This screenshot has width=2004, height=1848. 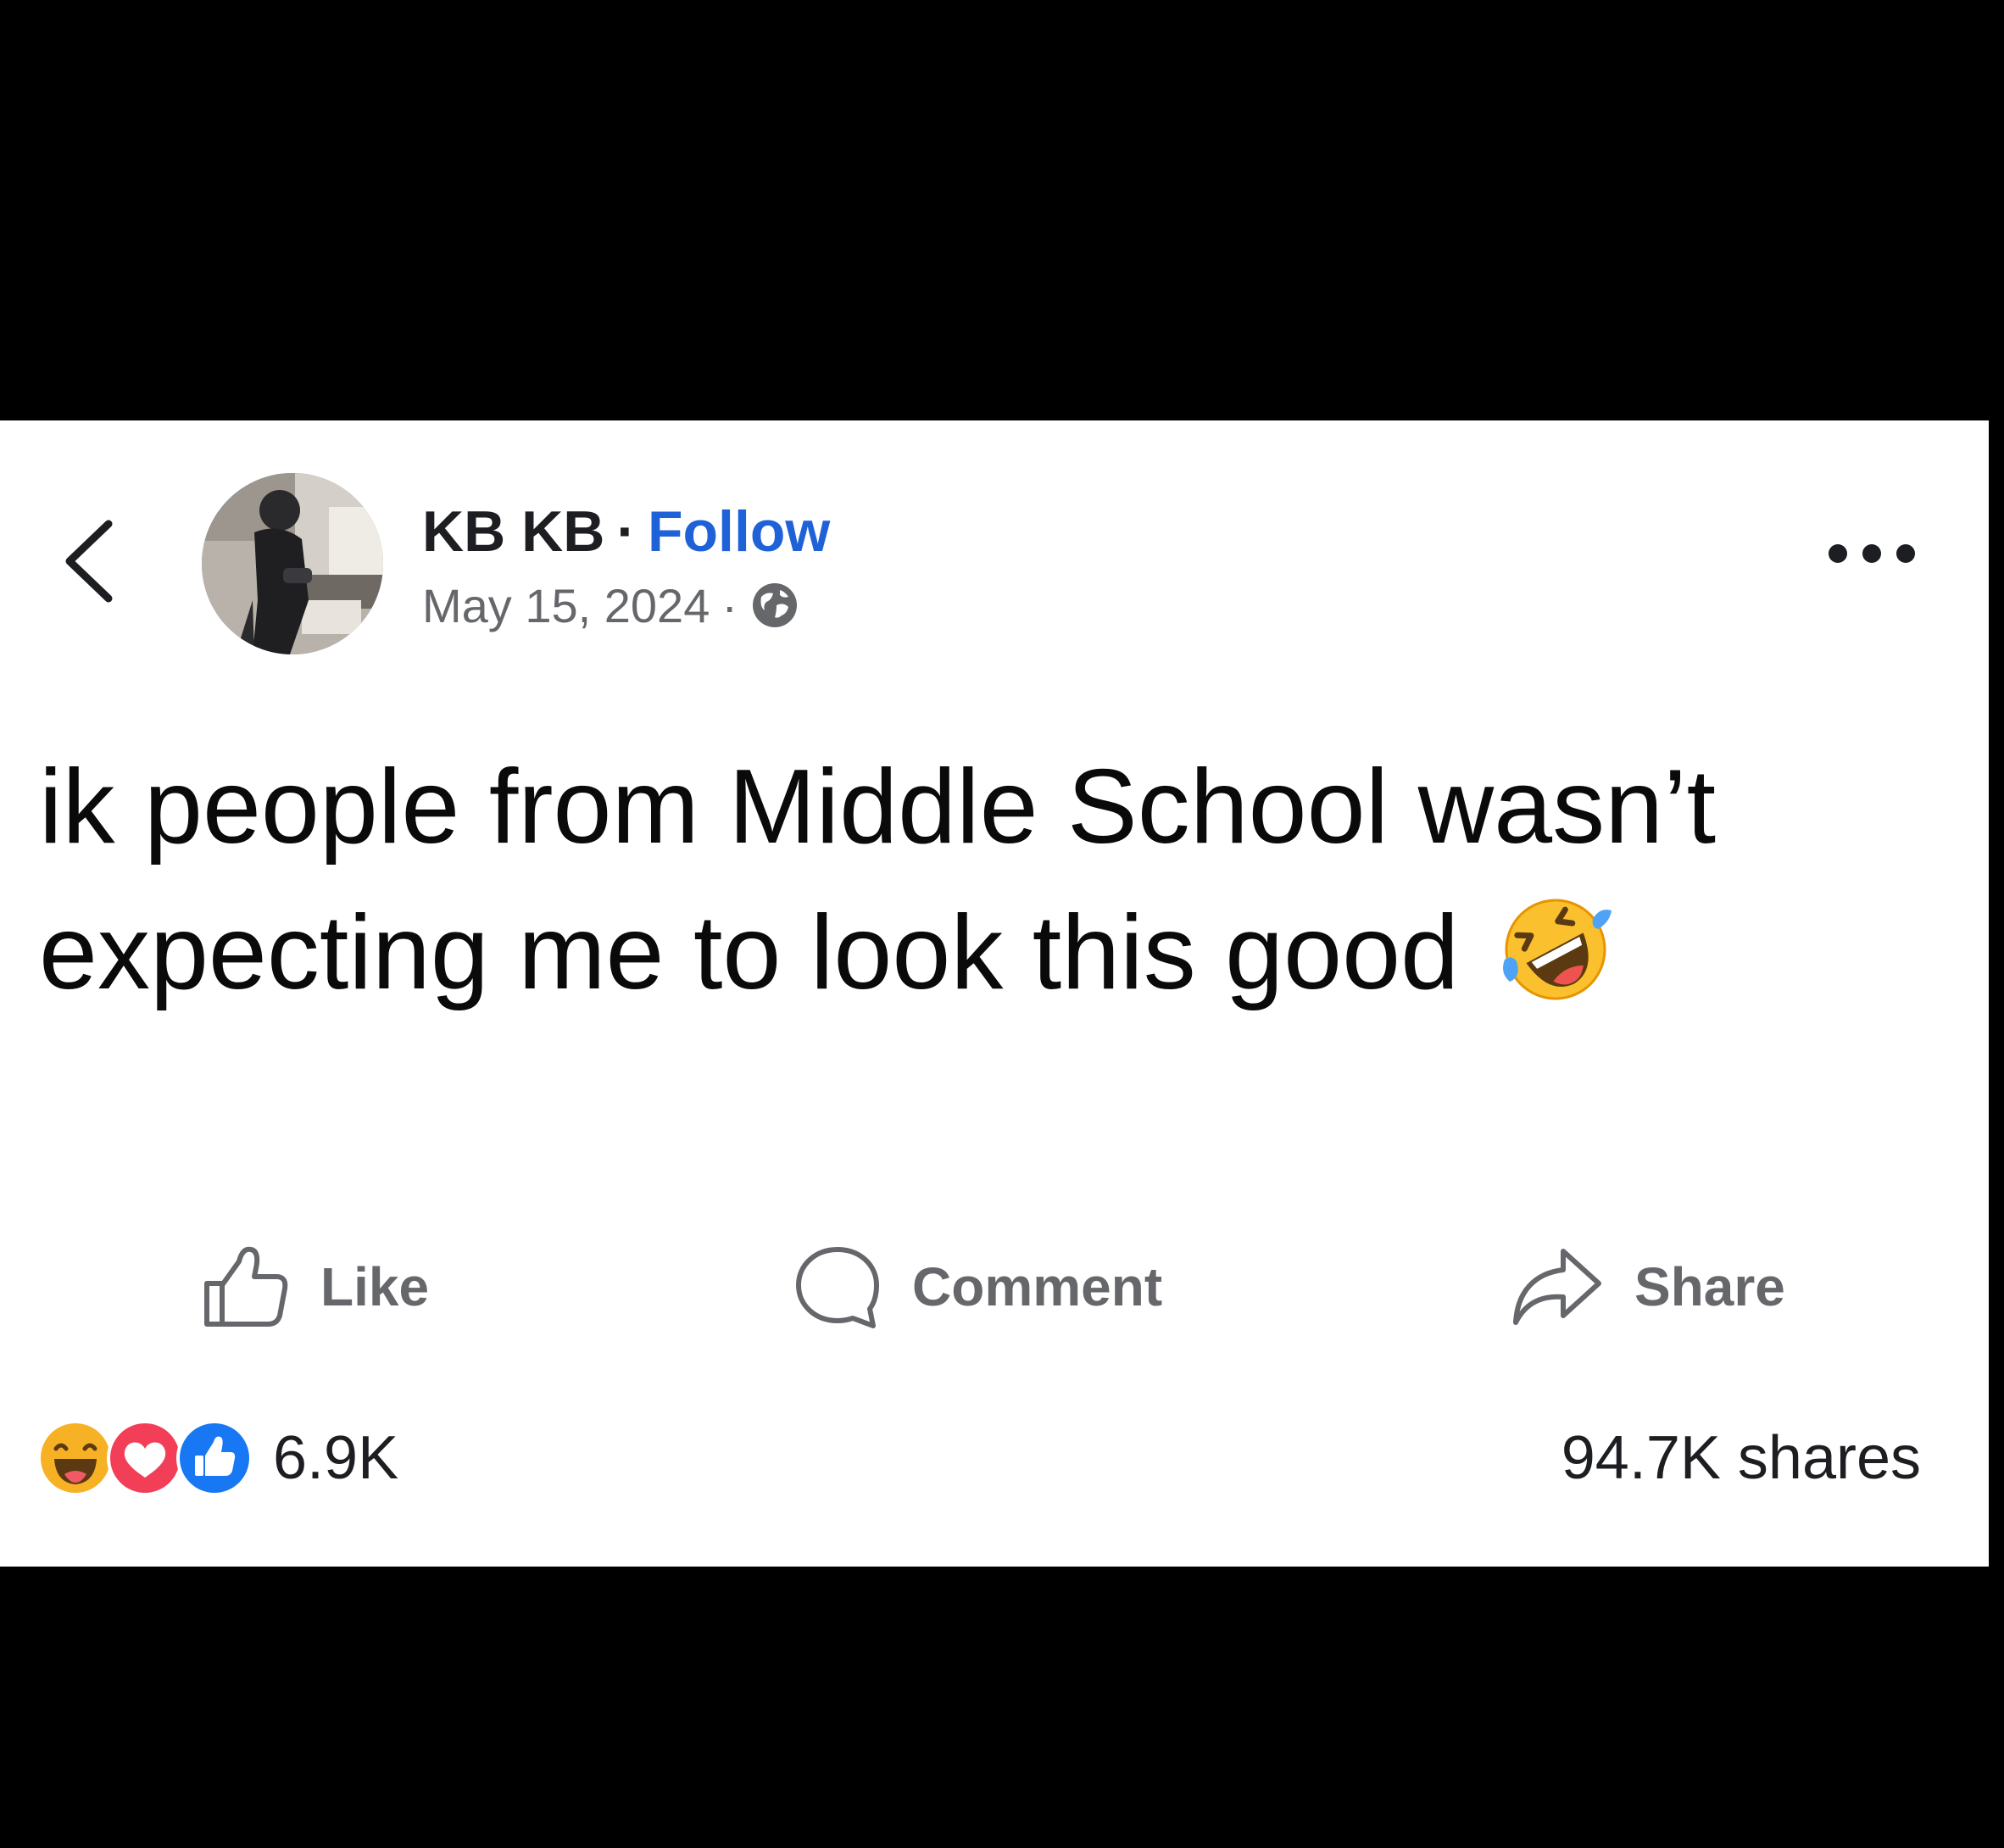 I want to click on comment-button: Comment, so click(x=978, y=1287).